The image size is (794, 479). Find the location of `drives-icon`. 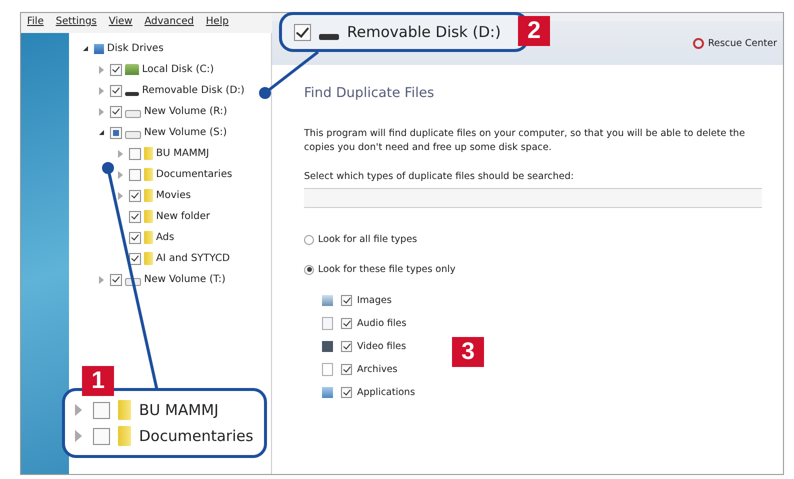

drives-icon is located at coordinates (99, 49).